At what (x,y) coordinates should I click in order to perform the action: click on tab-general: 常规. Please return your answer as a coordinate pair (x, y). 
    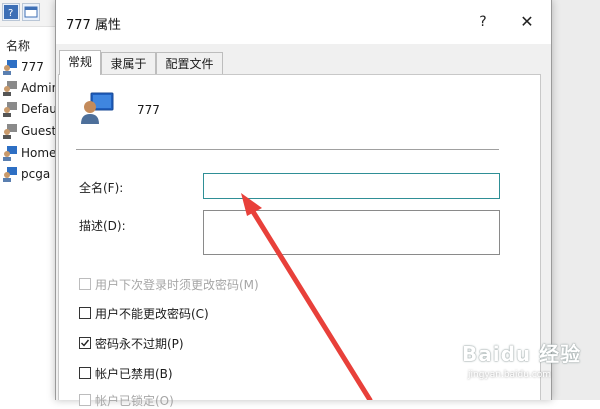
    Looking at the image, I should click on (80, 62).